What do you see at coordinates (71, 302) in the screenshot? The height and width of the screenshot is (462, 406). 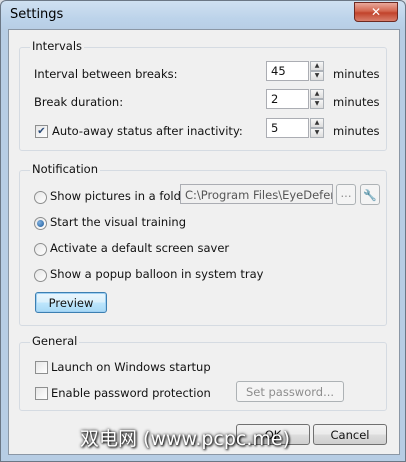 I see `preview-button: Preview` at bounding box center [71, 302].